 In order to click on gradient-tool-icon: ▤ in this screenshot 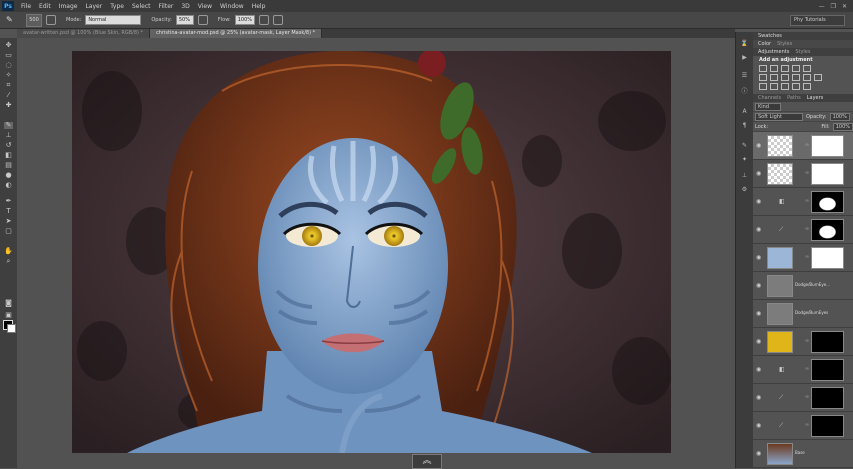, I will do `click(8, 165)`.